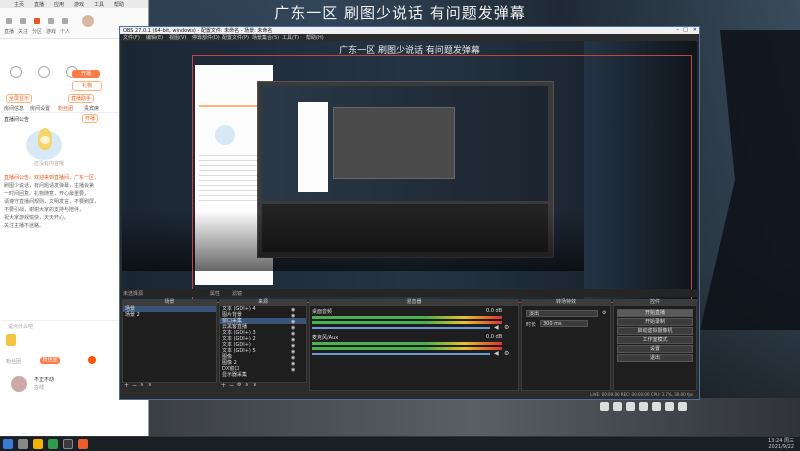 The image size is (800, 451). What do you see at coordinates (169, 315) in the screenshot?
I see `scene-item: 场景 2` at bounding box center [169, 315].